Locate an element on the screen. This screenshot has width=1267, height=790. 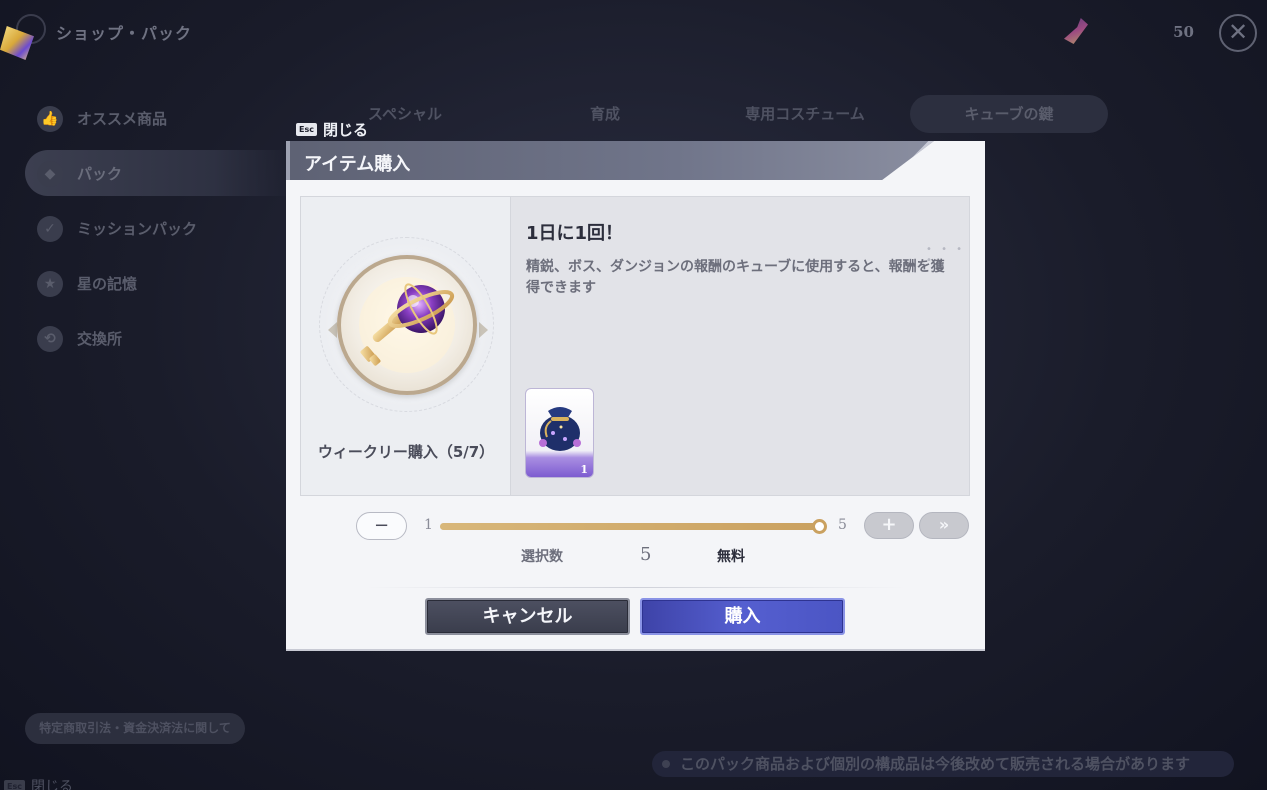
decrease-button: − is located at coordinates (381, 526).